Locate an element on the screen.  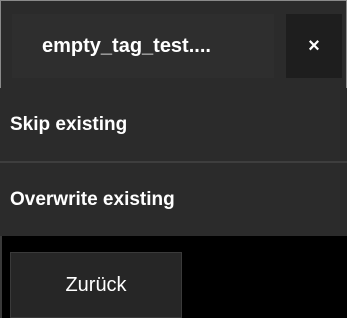
panel-edge is located at coordinates (1, 277).